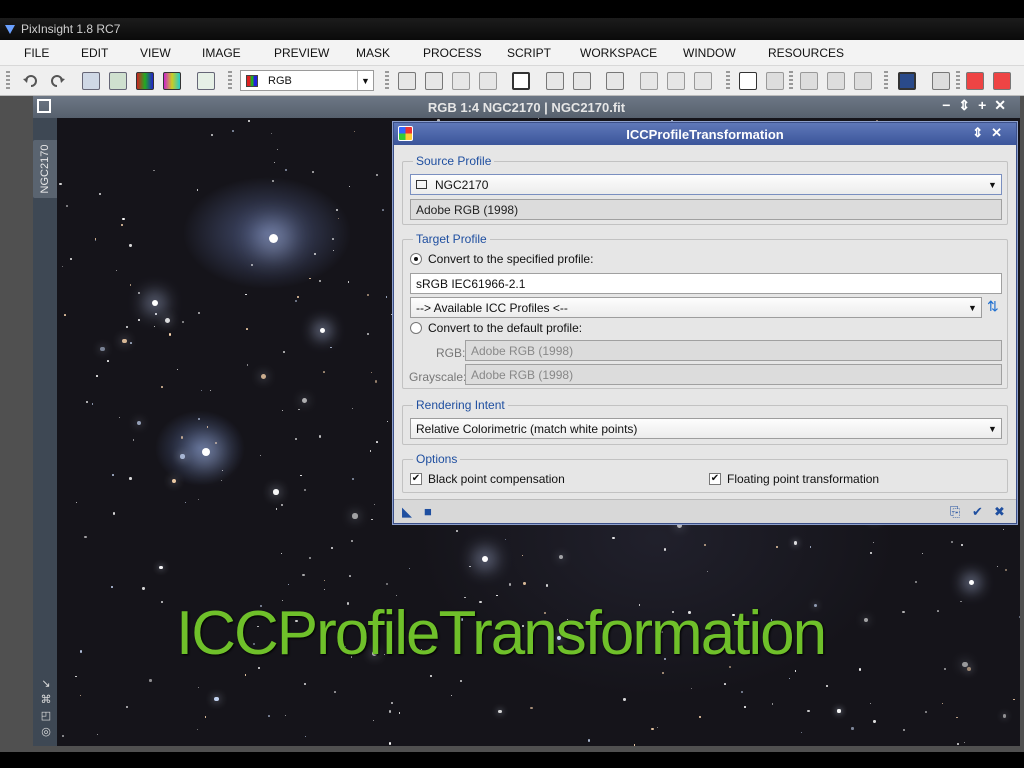 The height and width of the screenshot is (768, 1024). I want to click on menu-resources: RESOURCES, so click(806, 53).